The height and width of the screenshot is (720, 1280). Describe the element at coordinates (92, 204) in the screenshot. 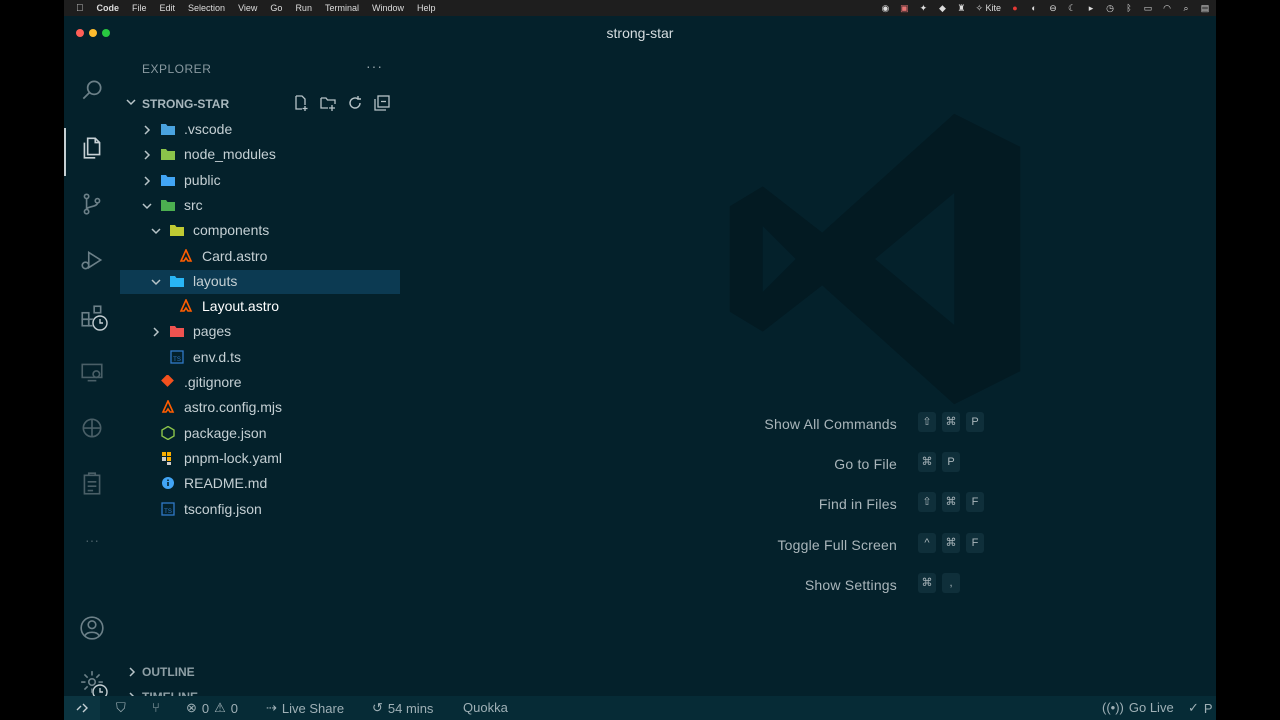

I see `source-control-icon` at that location.